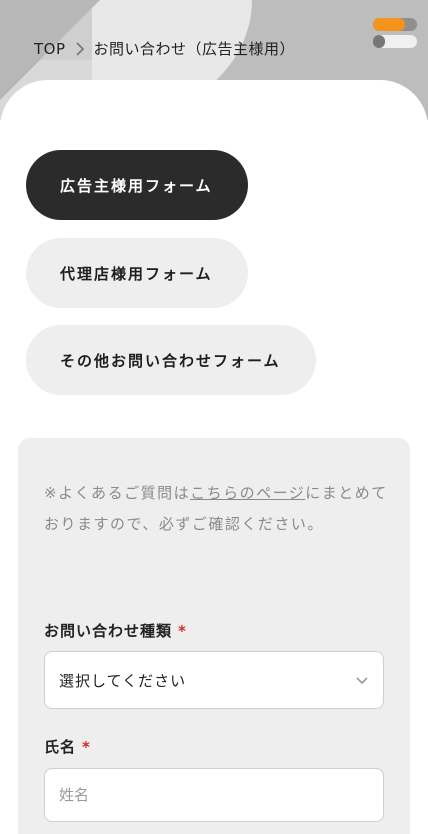 The image size is (428, 834). I want to click on faq-page-link: こちらのページ, so click(247, 493).